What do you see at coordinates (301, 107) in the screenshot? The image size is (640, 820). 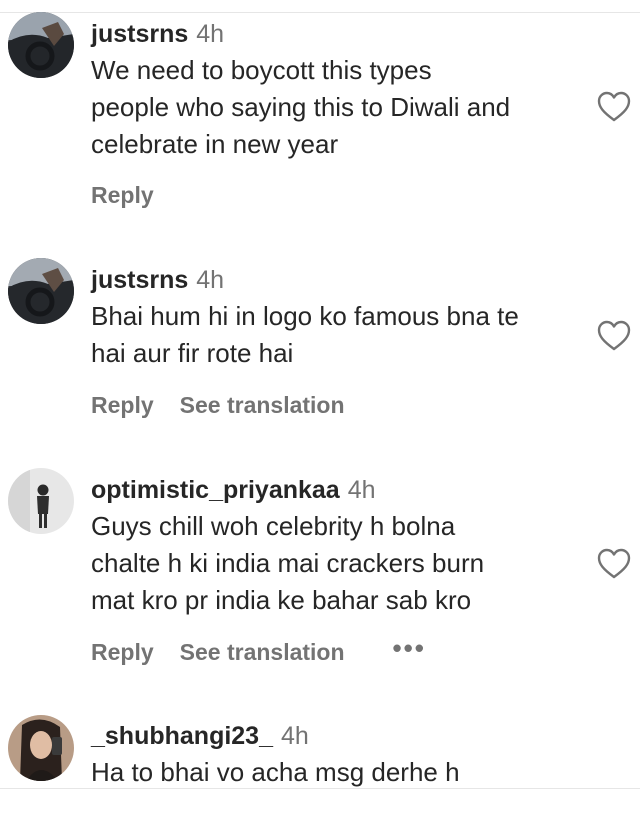 I see `comment-text-line: people who saying this to Diwali and` at bounding box center [301, 107].